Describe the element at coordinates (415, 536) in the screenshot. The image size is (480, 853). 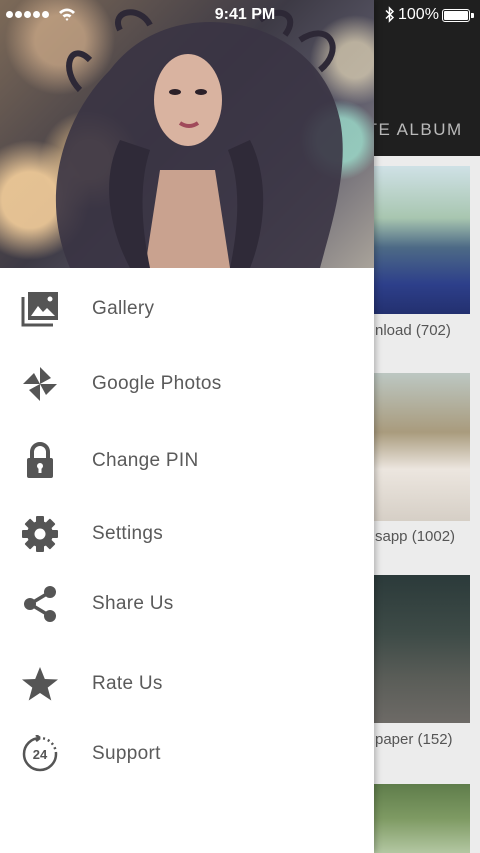
I see `album-caption: sapp (1002)` at that location.